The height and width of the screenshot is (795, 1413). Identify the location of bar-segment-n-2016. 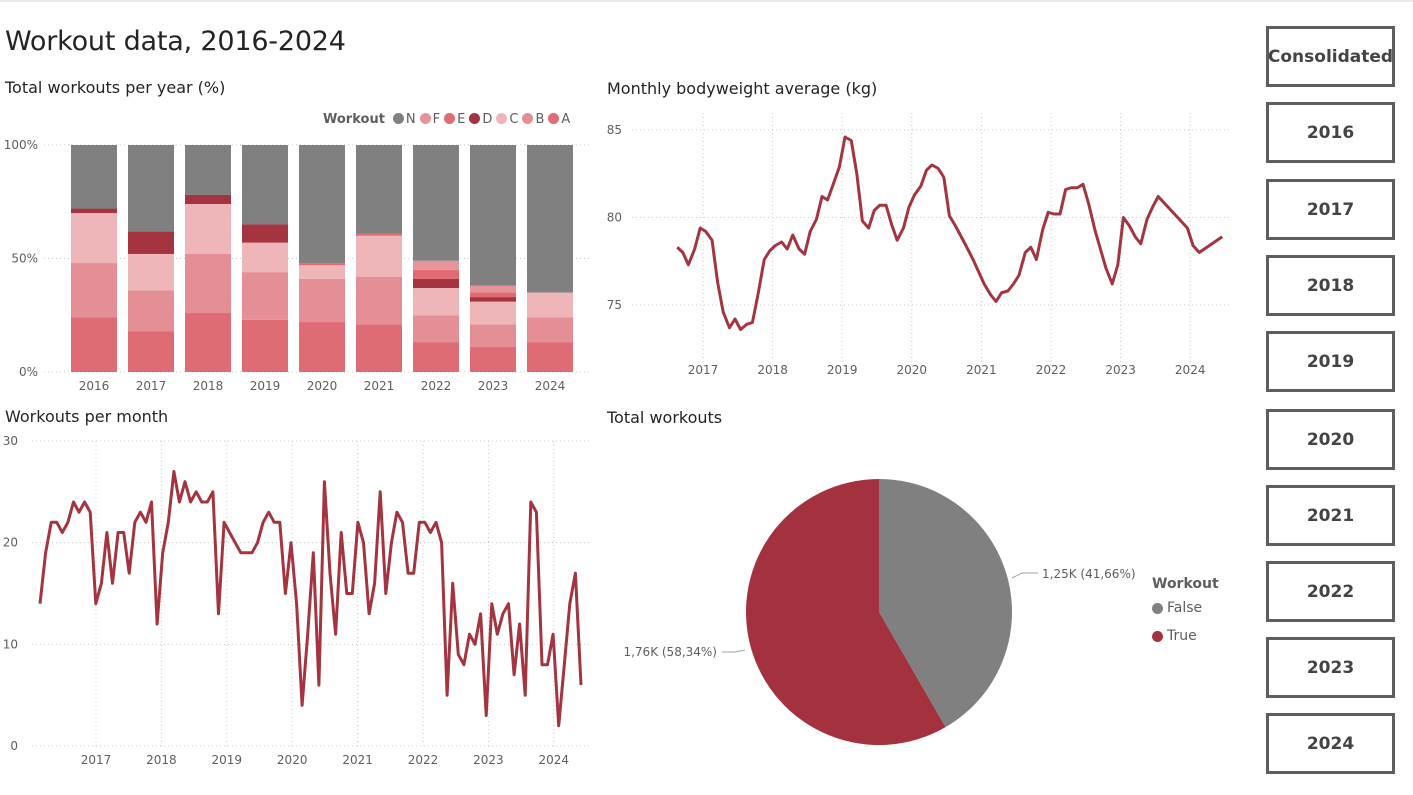
(94, 177).